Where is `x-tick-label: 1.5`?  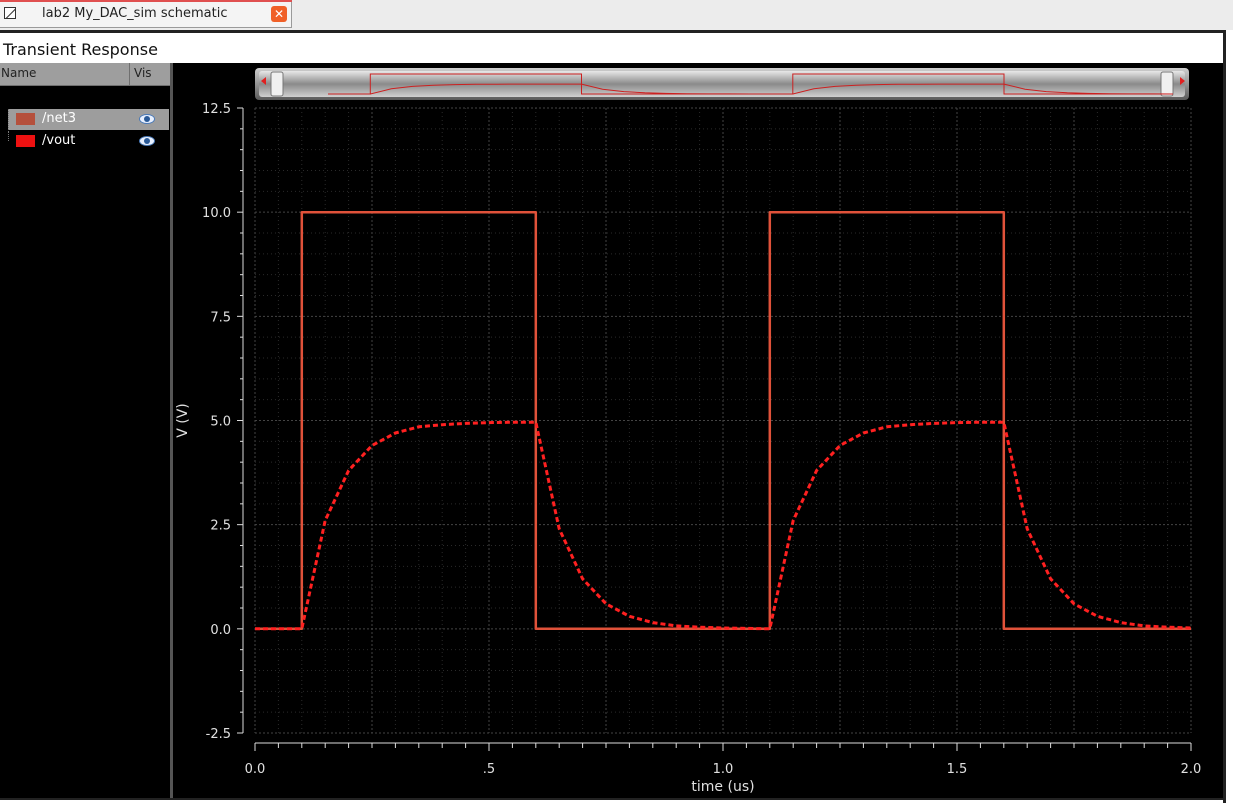 x-tick-label: 1.5 is located at coordinates (957, 769).